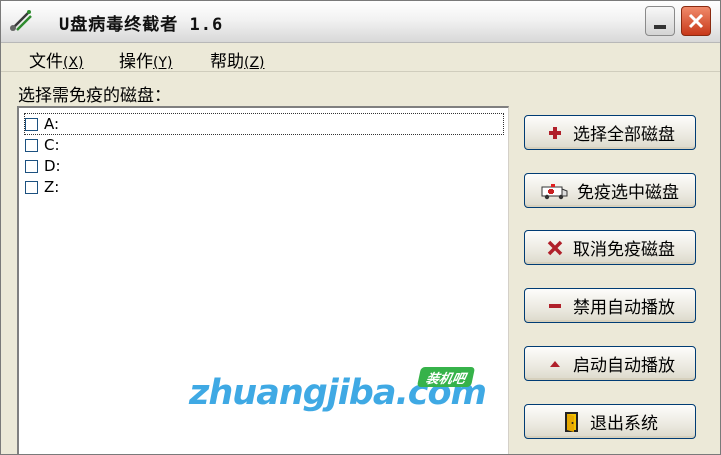 This screenshot has width=721, height=455. I want to click on menu-operation-label: 操作, so click(136, 62).